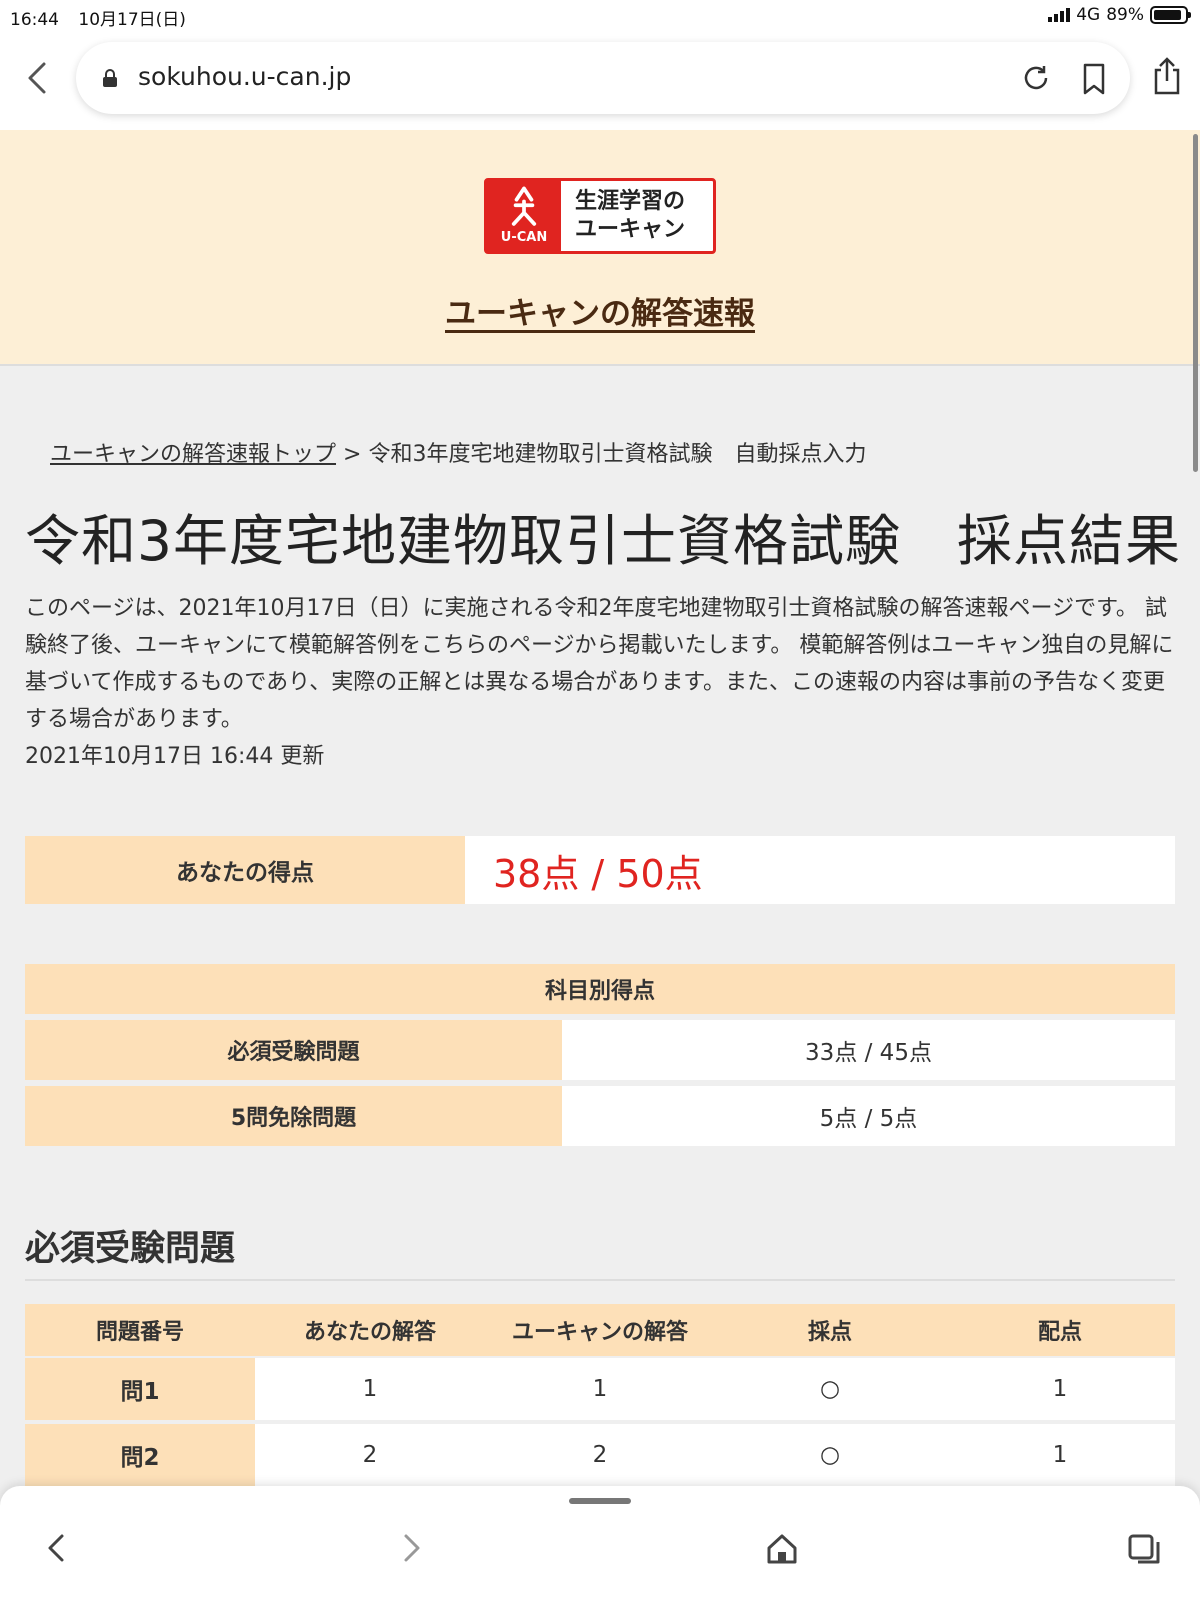 This screenshot has height=1600, width=1200. I want to click on table-row: 問1 1 1 ○ 1, so click(600, 1389).